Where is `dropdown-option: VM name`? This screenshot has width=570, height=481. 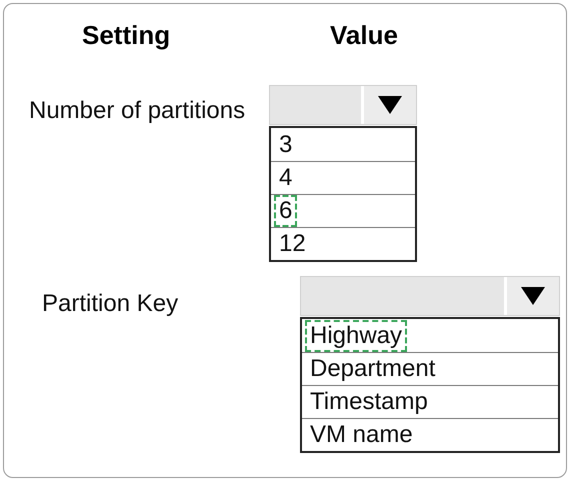 dropdown-option: VM name is located at coordinates (361, 435).